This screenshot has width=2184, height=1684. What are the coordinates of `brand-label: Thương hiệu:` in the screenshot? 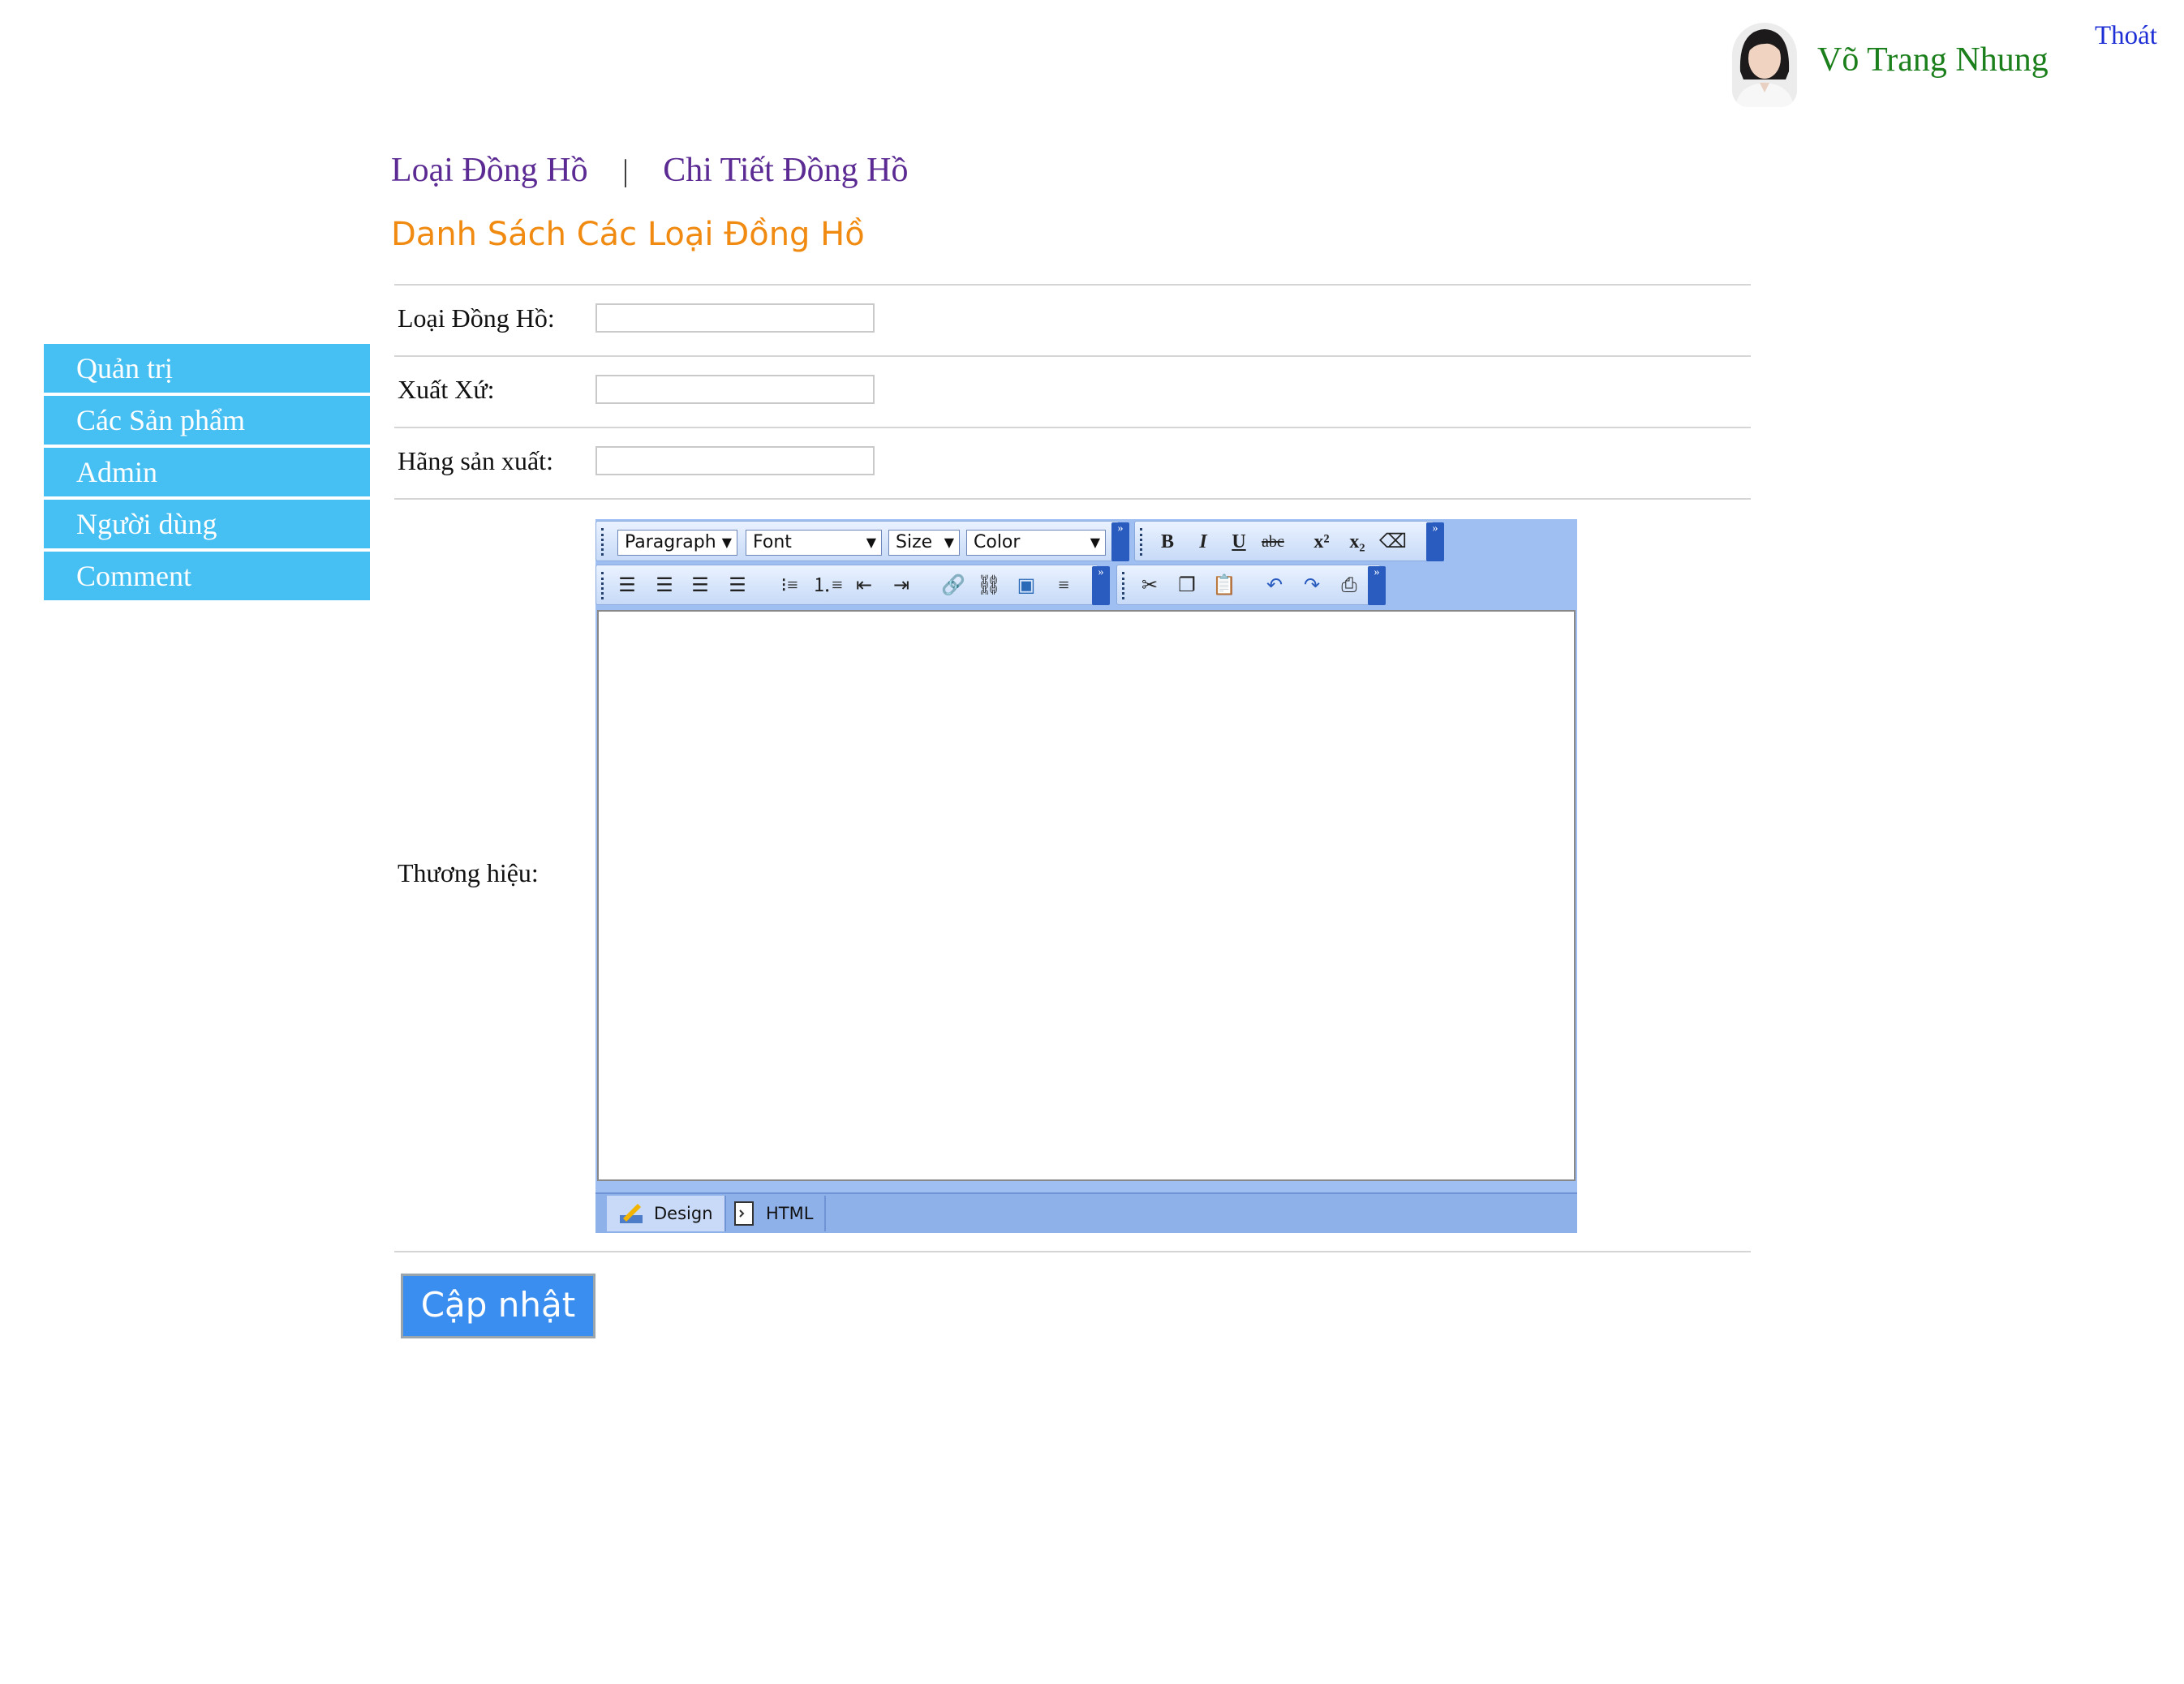 It's located at (469, 872).